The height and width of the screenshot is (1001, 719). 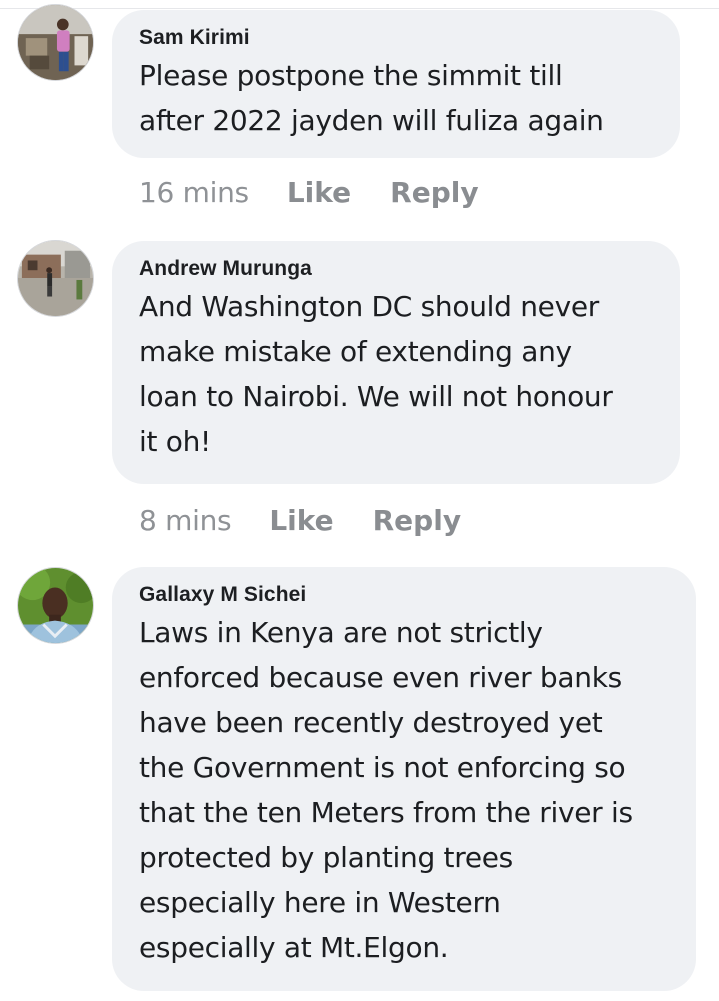 I want to click on comment-text-line: have been recently destroyed yet, so click(x=371, y=722).